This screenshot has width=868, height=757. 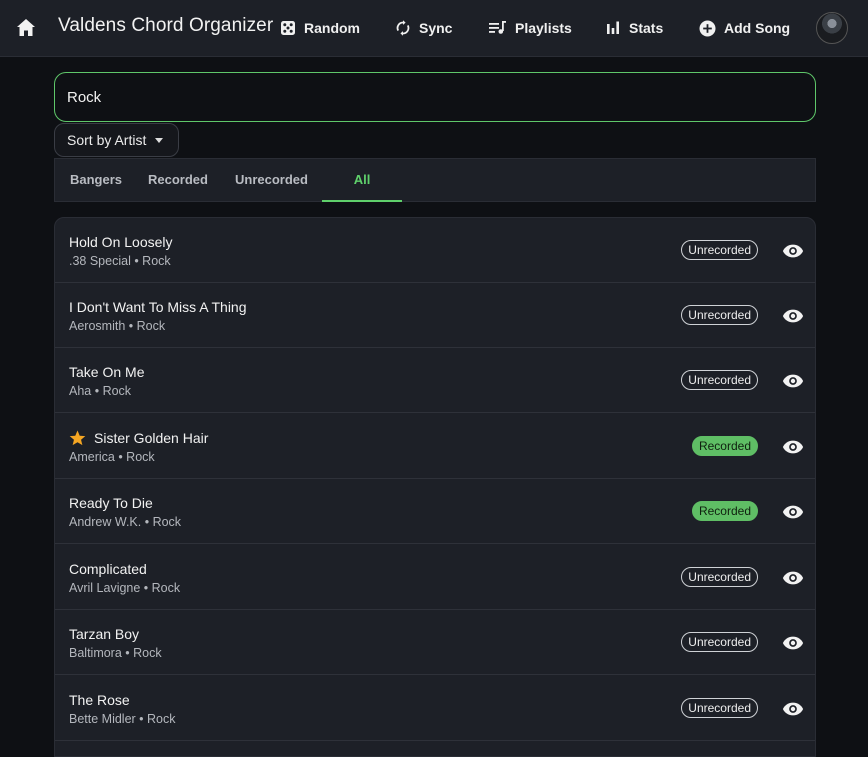 I want to click on bar-chart-icon, so click(x=613, y=27).